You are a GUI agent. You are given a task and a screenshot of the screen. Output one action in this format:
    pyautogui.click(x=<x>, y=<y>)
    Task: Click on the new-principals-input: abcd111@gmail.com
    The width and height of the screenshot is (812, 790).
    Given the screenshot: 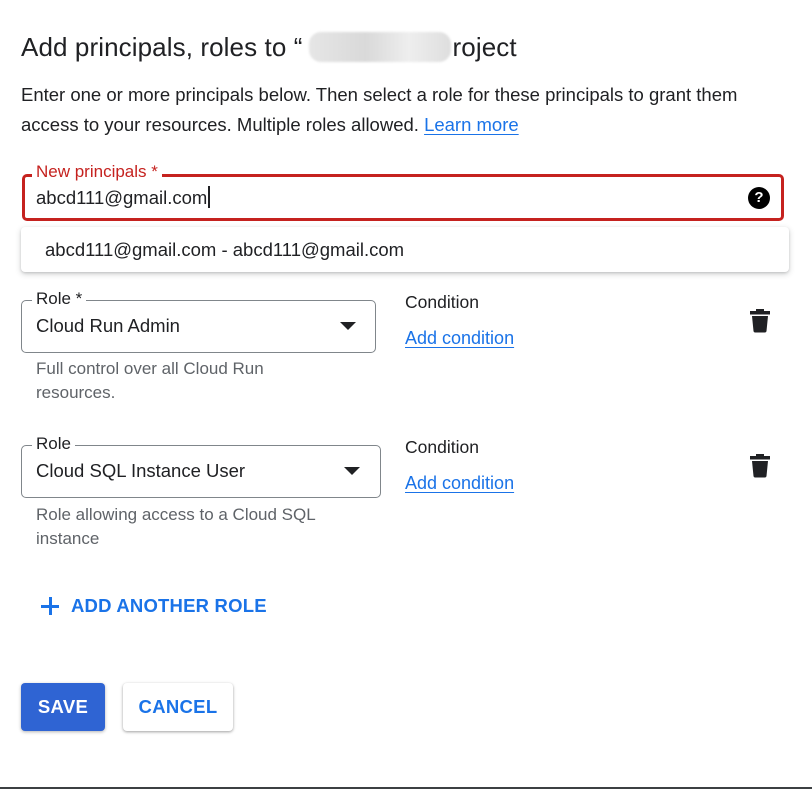 What is the action you would take?
    pyautogui.click(x=123, y=197)
    